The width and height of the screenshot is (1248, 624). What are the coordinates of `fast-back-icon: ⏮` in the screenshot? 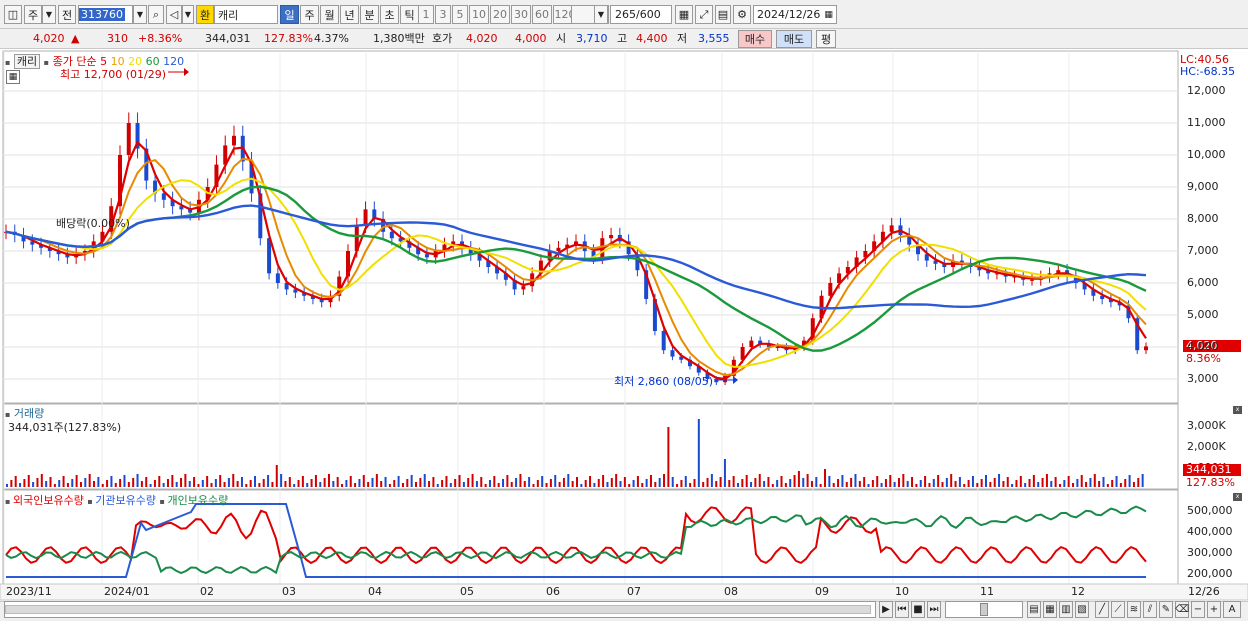 It's located at (902, 609).